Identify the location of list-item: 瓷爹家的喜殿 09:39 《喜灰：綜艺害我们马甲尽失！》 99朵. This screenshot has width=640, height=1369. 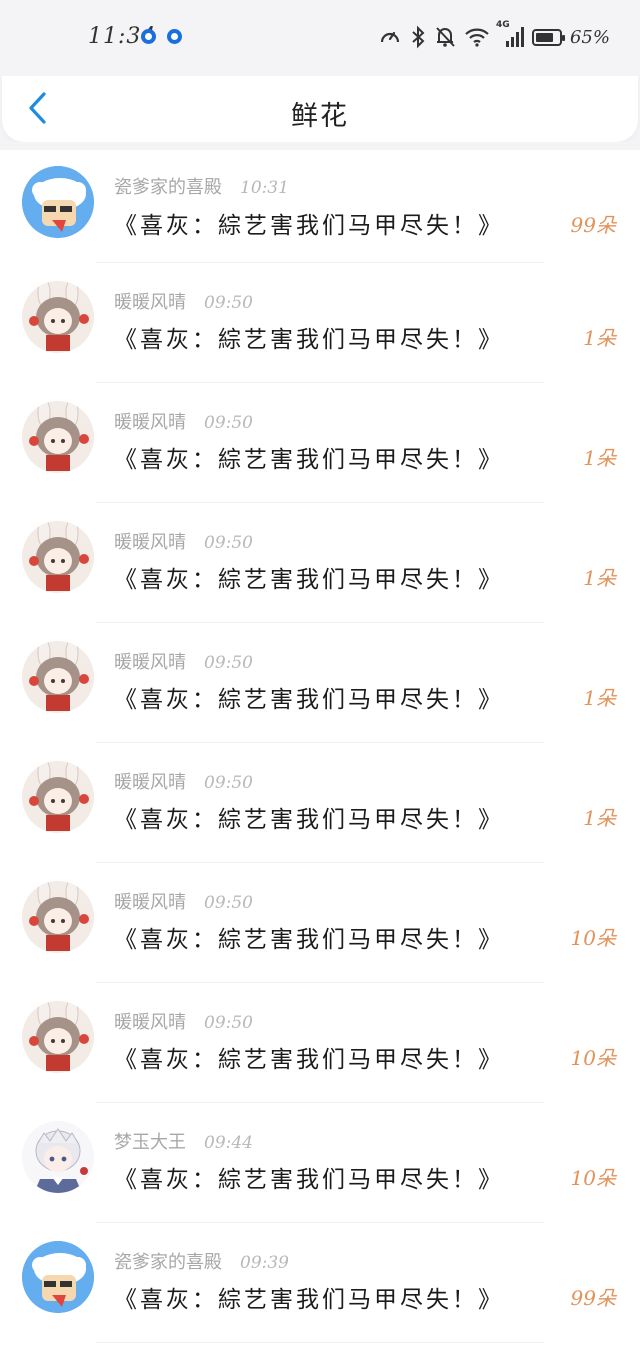
(320, 1283).